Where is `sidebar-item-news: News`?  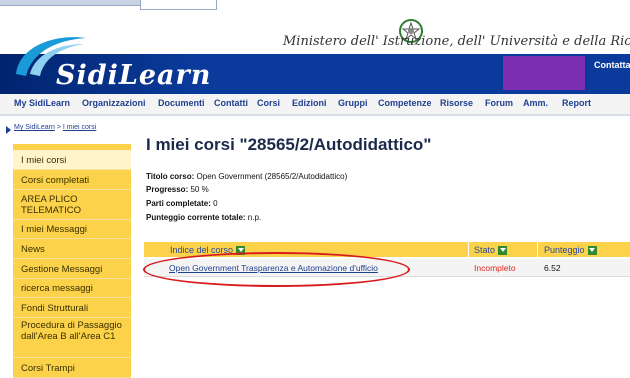 sidebar-item-news: News is located at coordinates (72, 249).